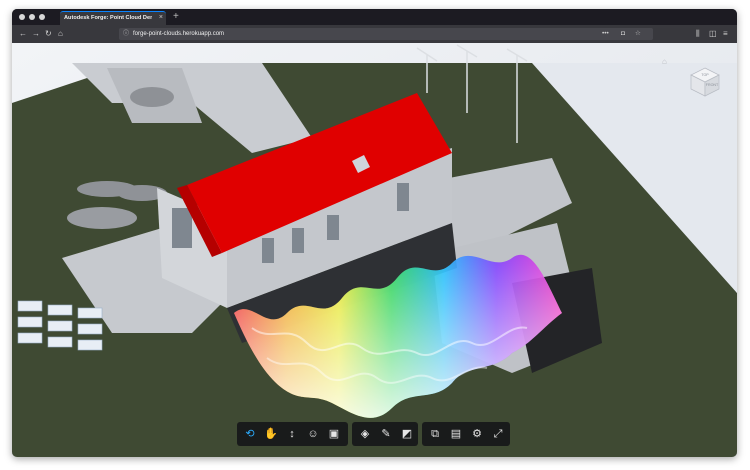 The height and width of the screenshot is (470, 750). Describe the element at coordinates (32, 17) in the screenshot. I see `minimize-window-button` at that location.